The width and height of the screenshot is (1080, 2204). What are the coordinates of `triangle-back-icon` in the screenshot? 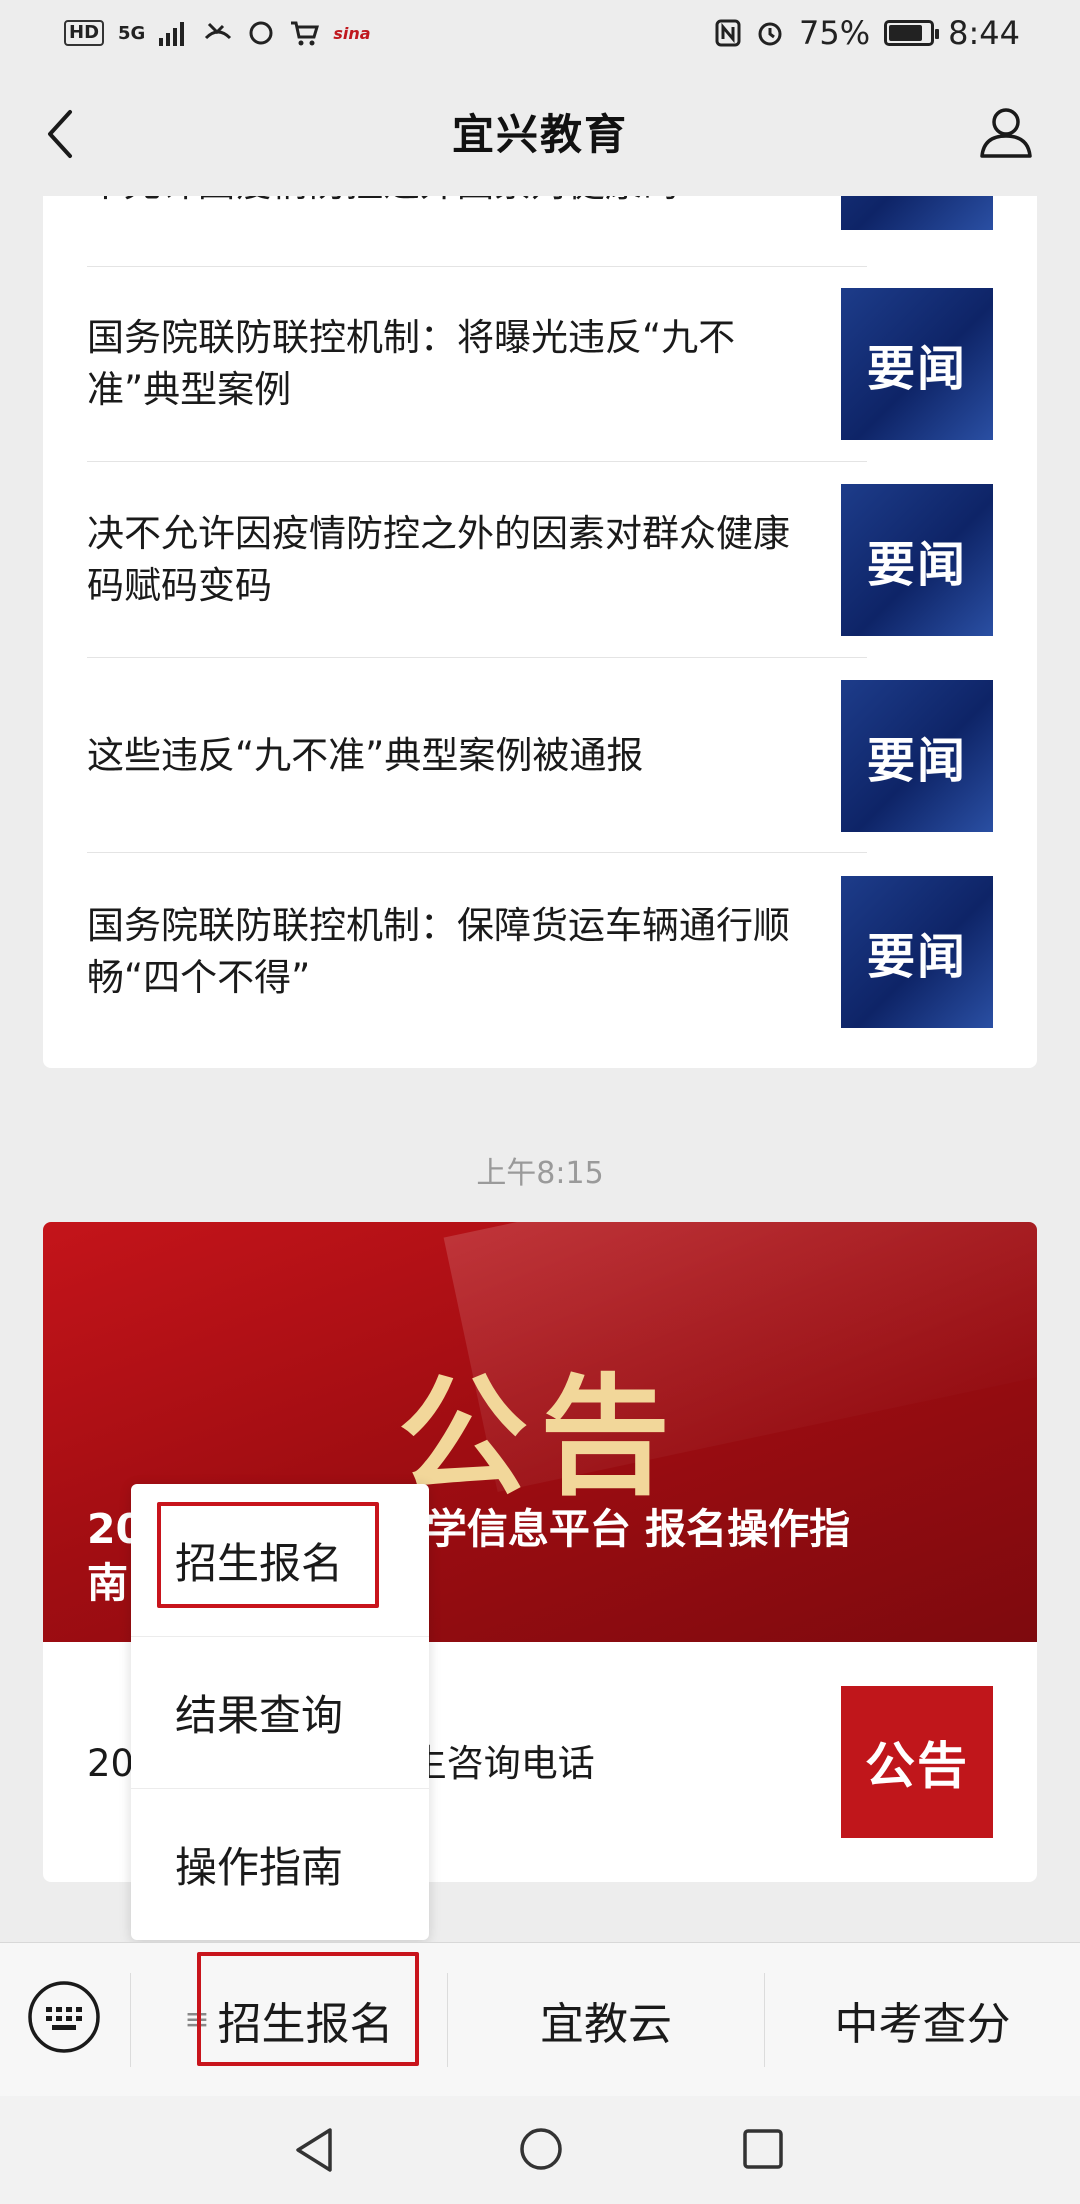 It's located at (314, 2150).